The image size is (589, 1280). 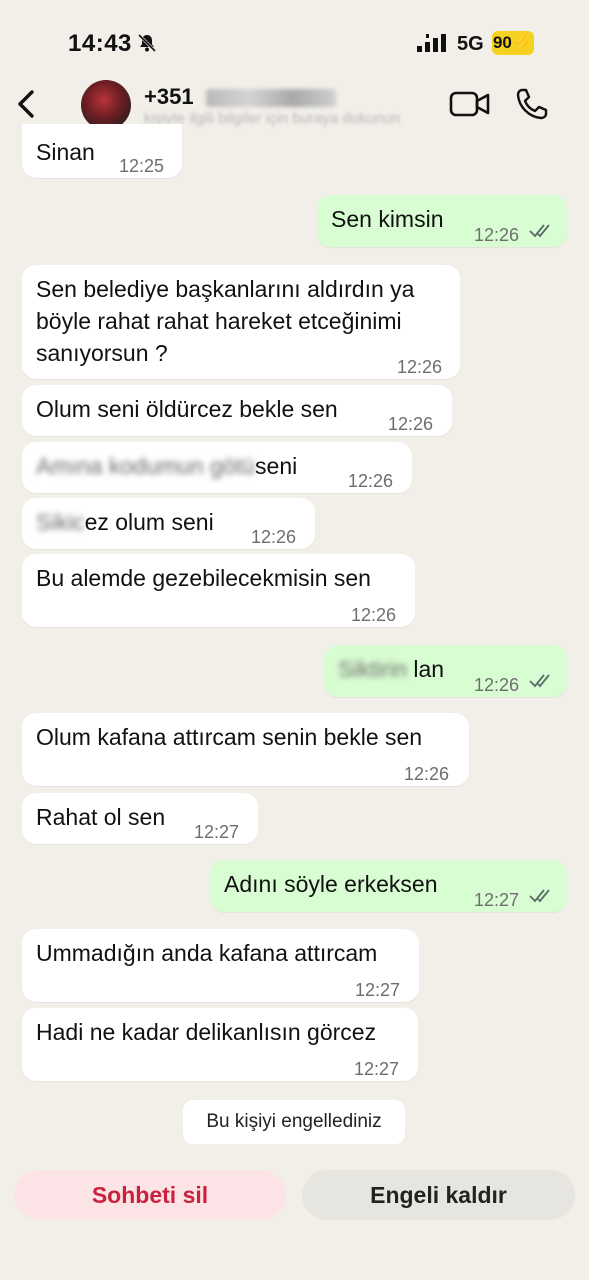 I want to click on message-text-visible: lan, so click(x=429, y=669).